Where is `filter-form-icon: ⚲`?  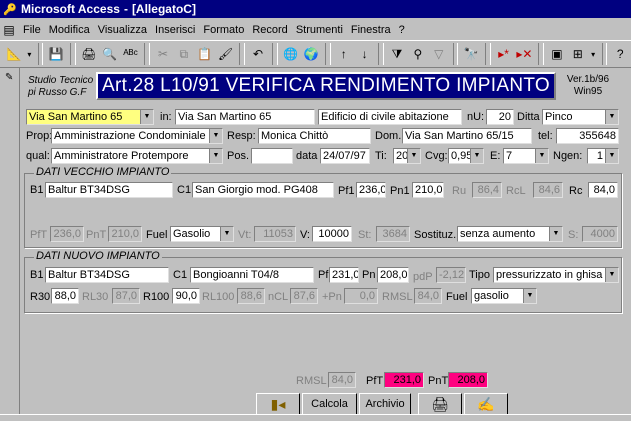 filter-form-icon: ⚲ is located at coordinates (418, 54).